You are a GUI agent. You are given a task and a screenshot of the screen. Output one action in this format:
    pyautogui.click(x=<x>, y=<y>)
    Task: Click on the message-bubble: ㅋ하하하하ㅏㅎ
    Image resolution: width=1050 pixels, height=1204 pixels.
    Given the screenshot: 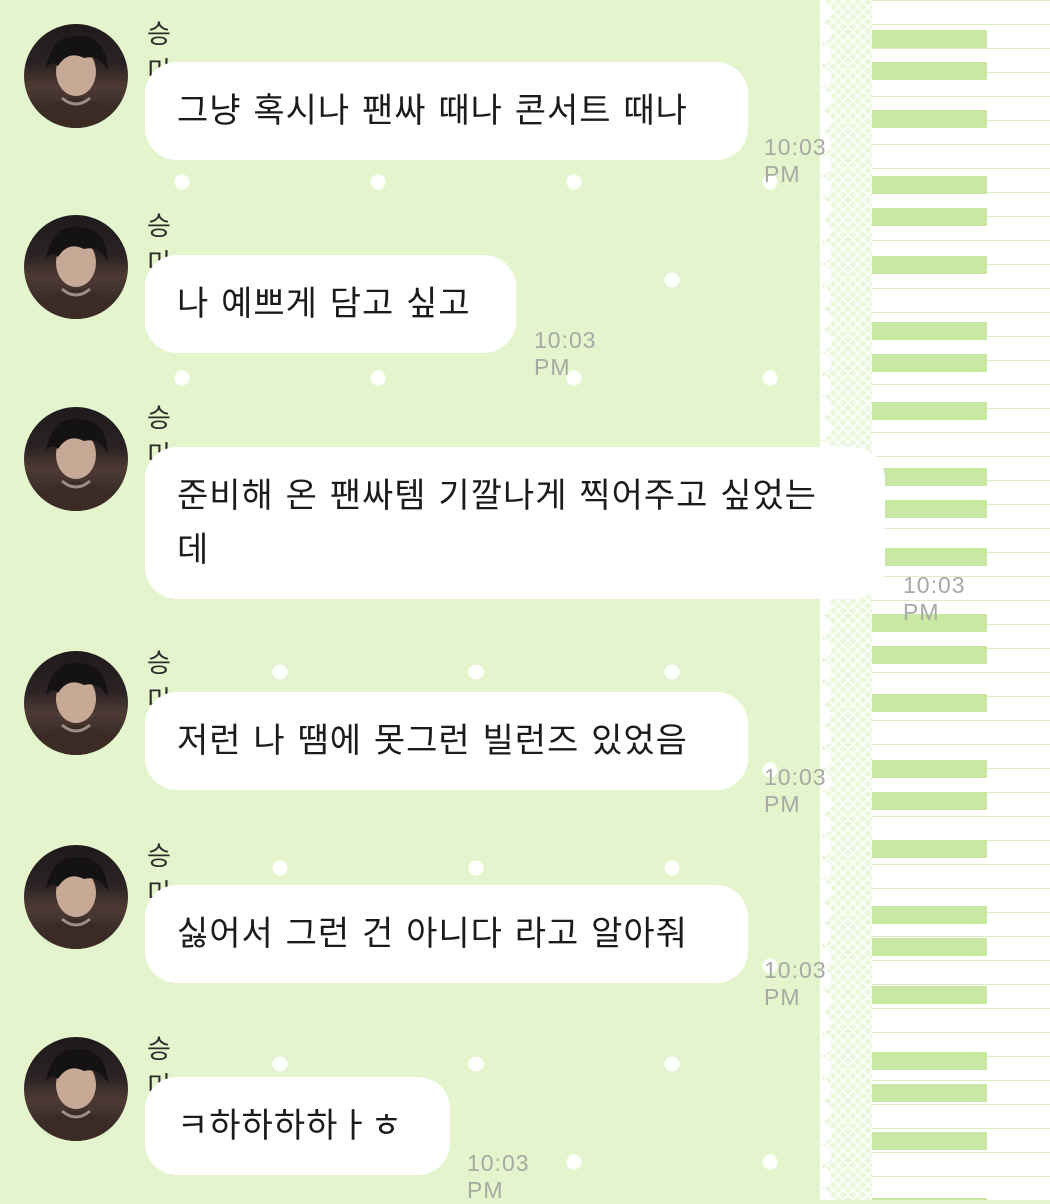 What is the action you would take?
    pyautogui.click(x=297, y=1126)
    